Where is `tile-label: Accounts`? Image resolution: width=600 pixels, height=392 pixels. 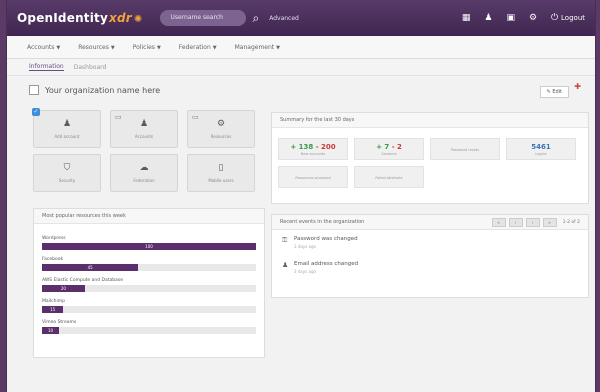 tile-label: Accounts is located at coordinates (144, 136).